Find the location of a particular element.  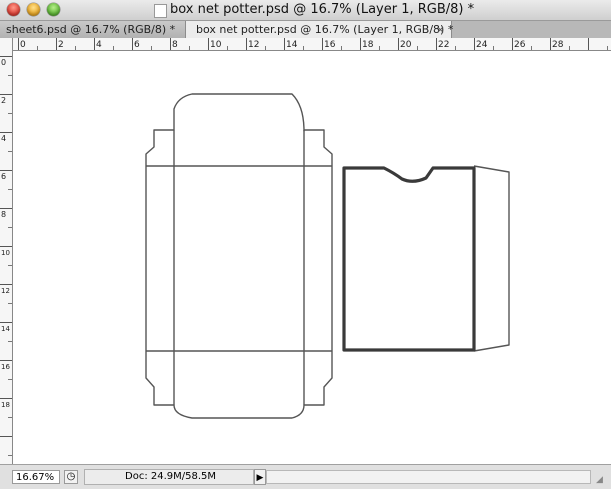

horizontal-ruler: 0 2 4 6 8 10 12 14 16 18 20 22 24 26 28 is located at coordinates (311, 44).